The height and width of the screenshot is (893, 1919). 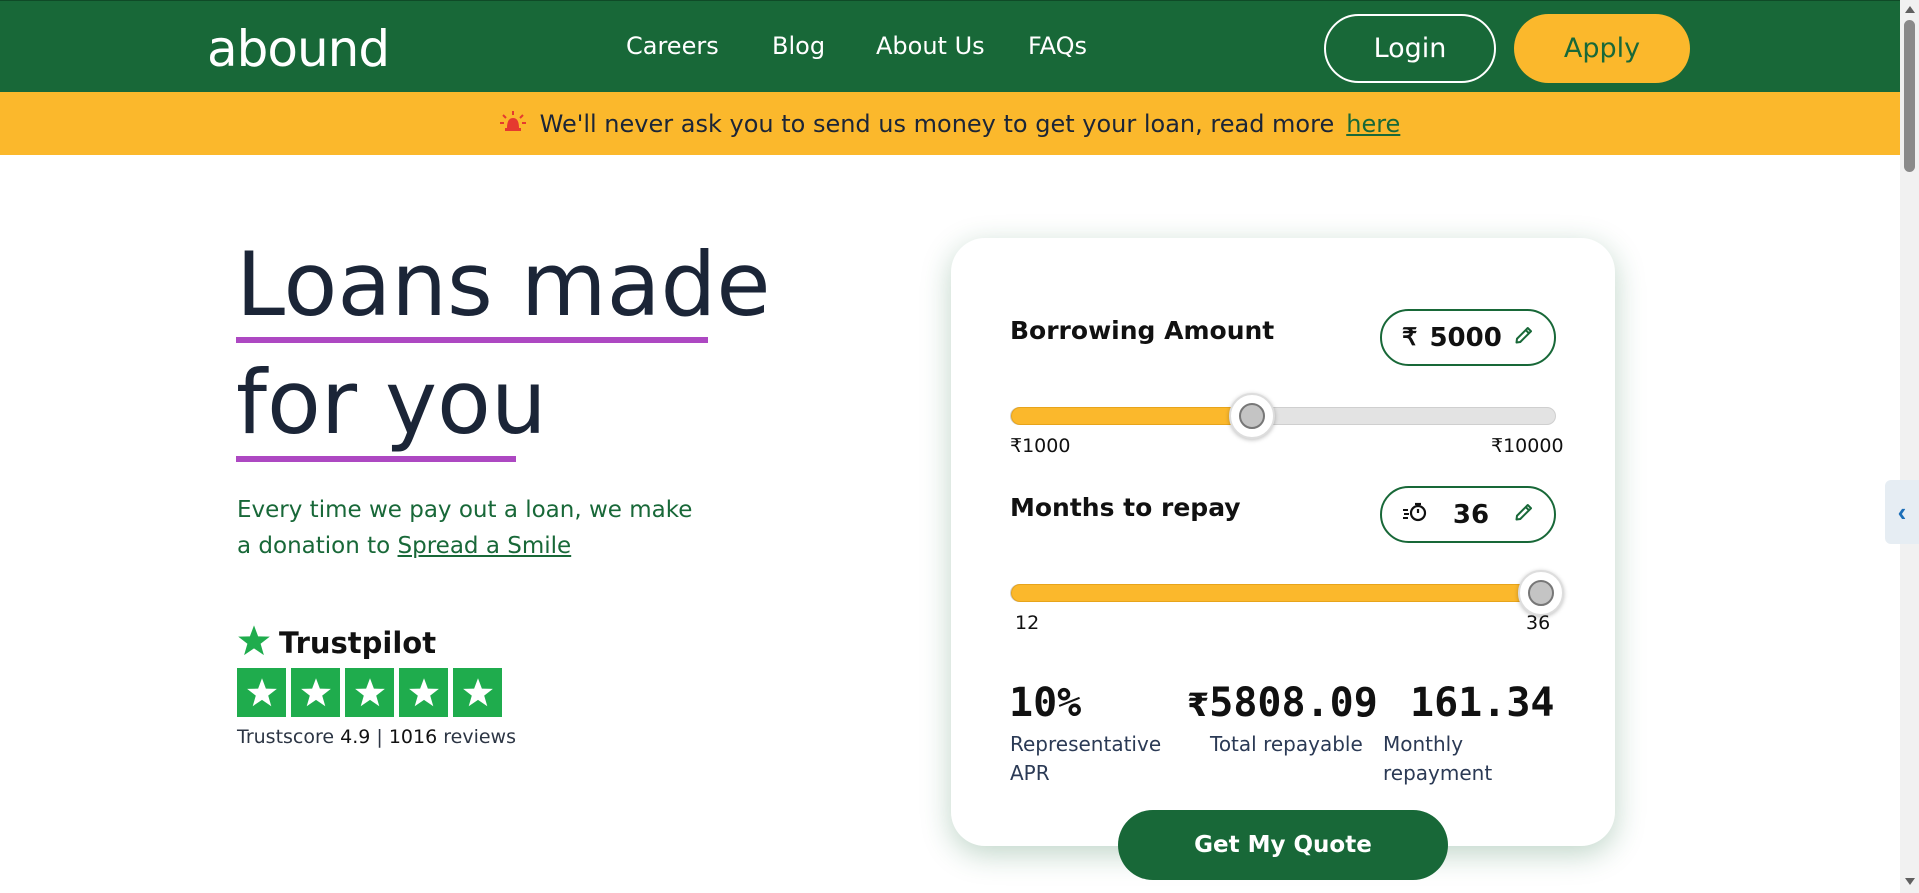 What do you see at coordinates (1132, 416) in the screenshot?
I see `borrowing-amount-slider-fill` at bounding box center [1132, 416].